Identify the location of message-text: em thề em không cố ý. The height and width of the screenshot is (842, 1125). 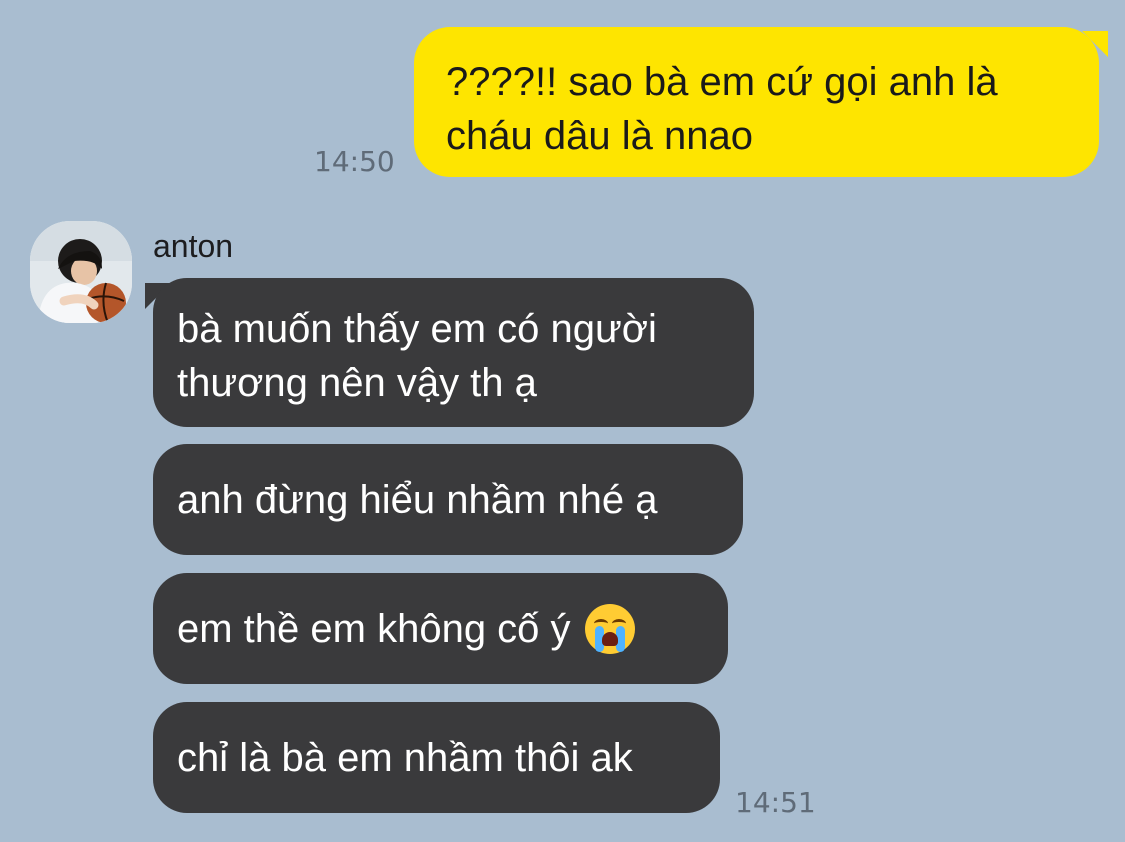
(374, 628).